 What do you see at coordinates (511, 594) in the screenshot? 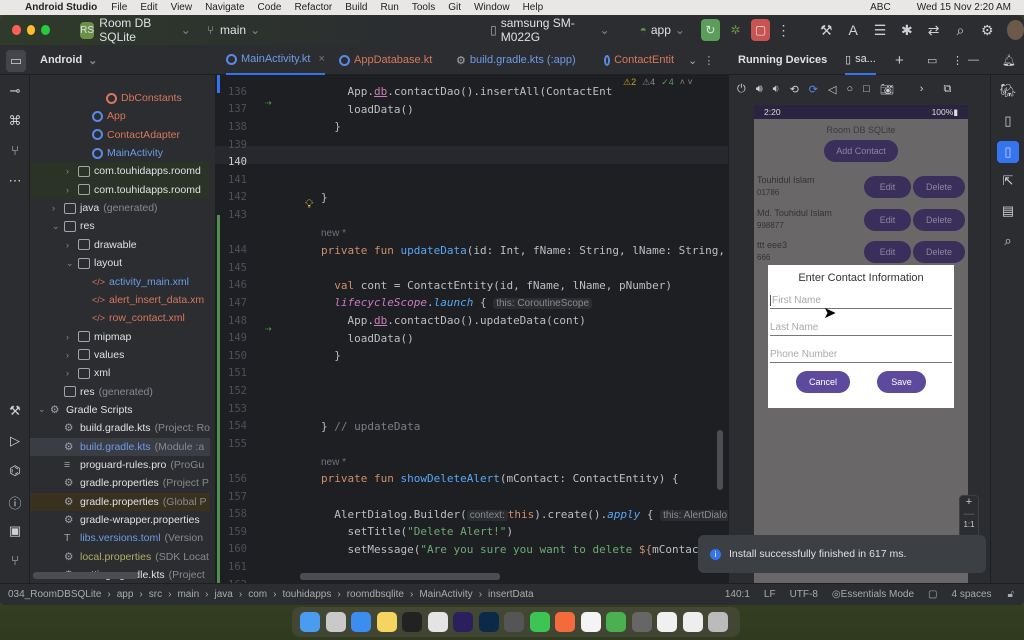
I see `breadcrumb-item: insertData` at bounding box center [511, 594].